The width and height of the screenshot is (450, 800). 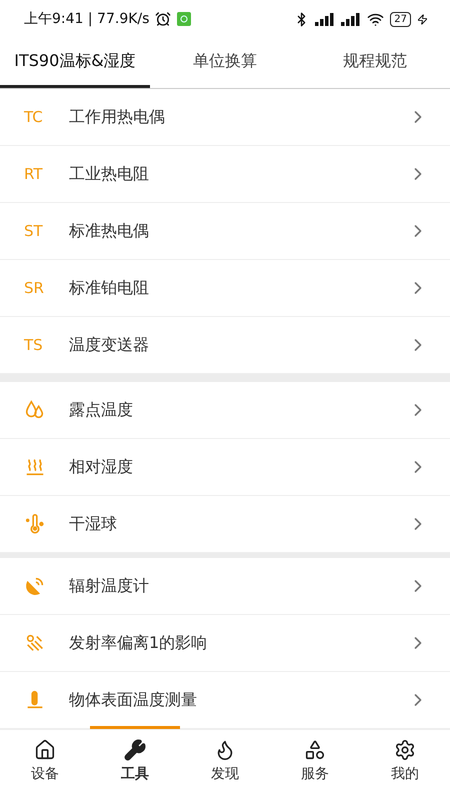 What do you see at coordinates (117, 117) in the screenshot?
I see `item-label: 工作用热电偶` at bounding box center [117, 117].